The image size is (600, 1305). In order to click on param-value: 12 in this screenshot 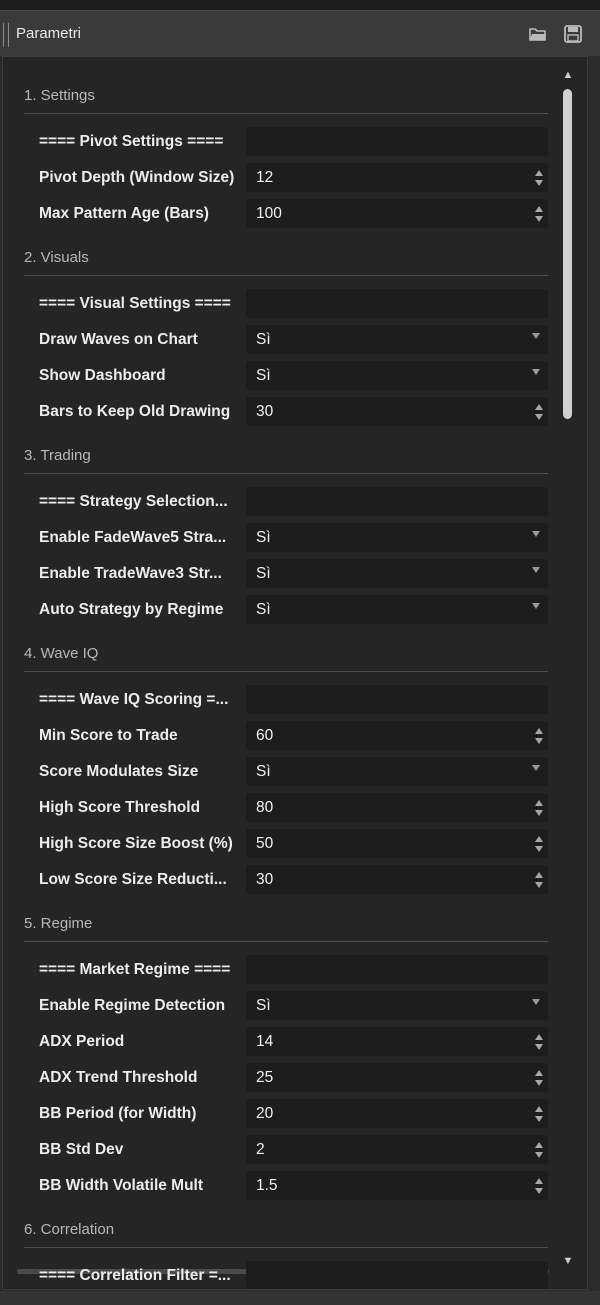, I will do `click(265, 177)`.